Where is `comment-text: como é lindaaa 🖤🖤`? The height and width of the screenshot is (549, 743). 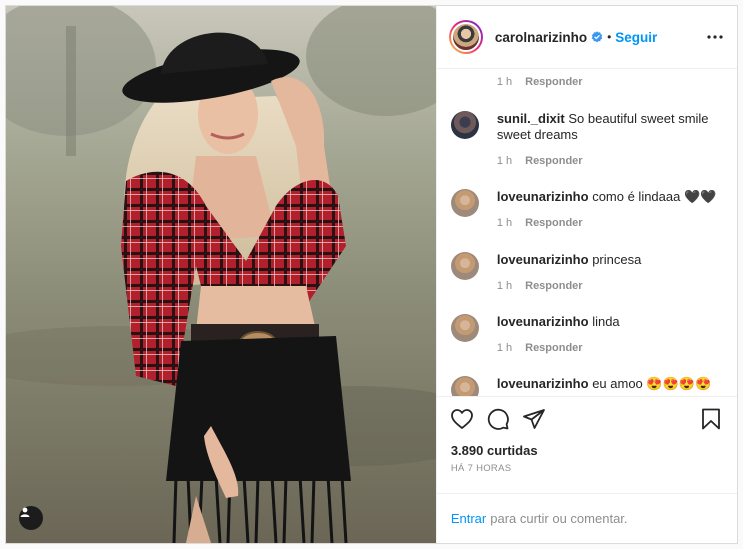 comment-text: como é lindaaa 🖤🖤 is located at coordinates (654, 196).